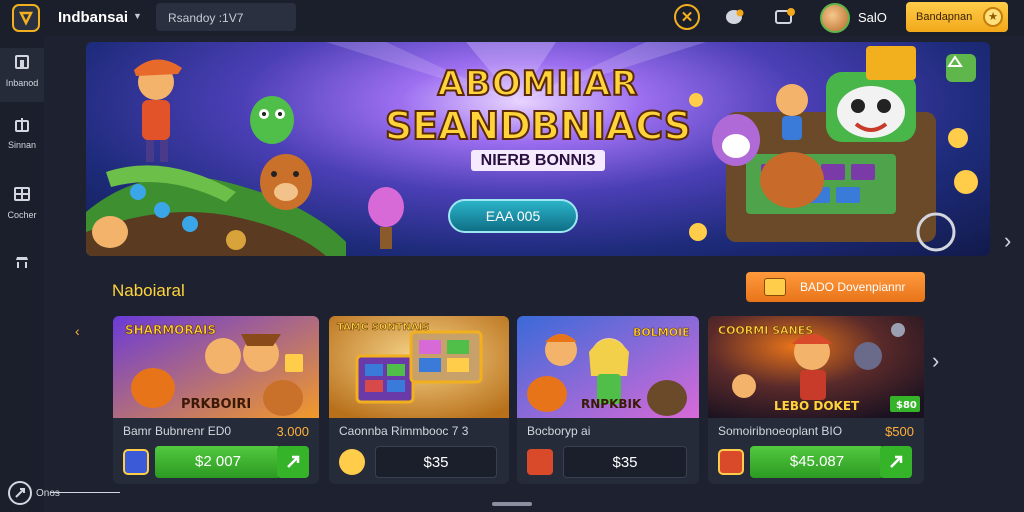 This screenshot has height=512, width=1024. Describe the element at coordinates (137, 16) in the screenshot. I see `chevron-down-icon: ▼` at that location.